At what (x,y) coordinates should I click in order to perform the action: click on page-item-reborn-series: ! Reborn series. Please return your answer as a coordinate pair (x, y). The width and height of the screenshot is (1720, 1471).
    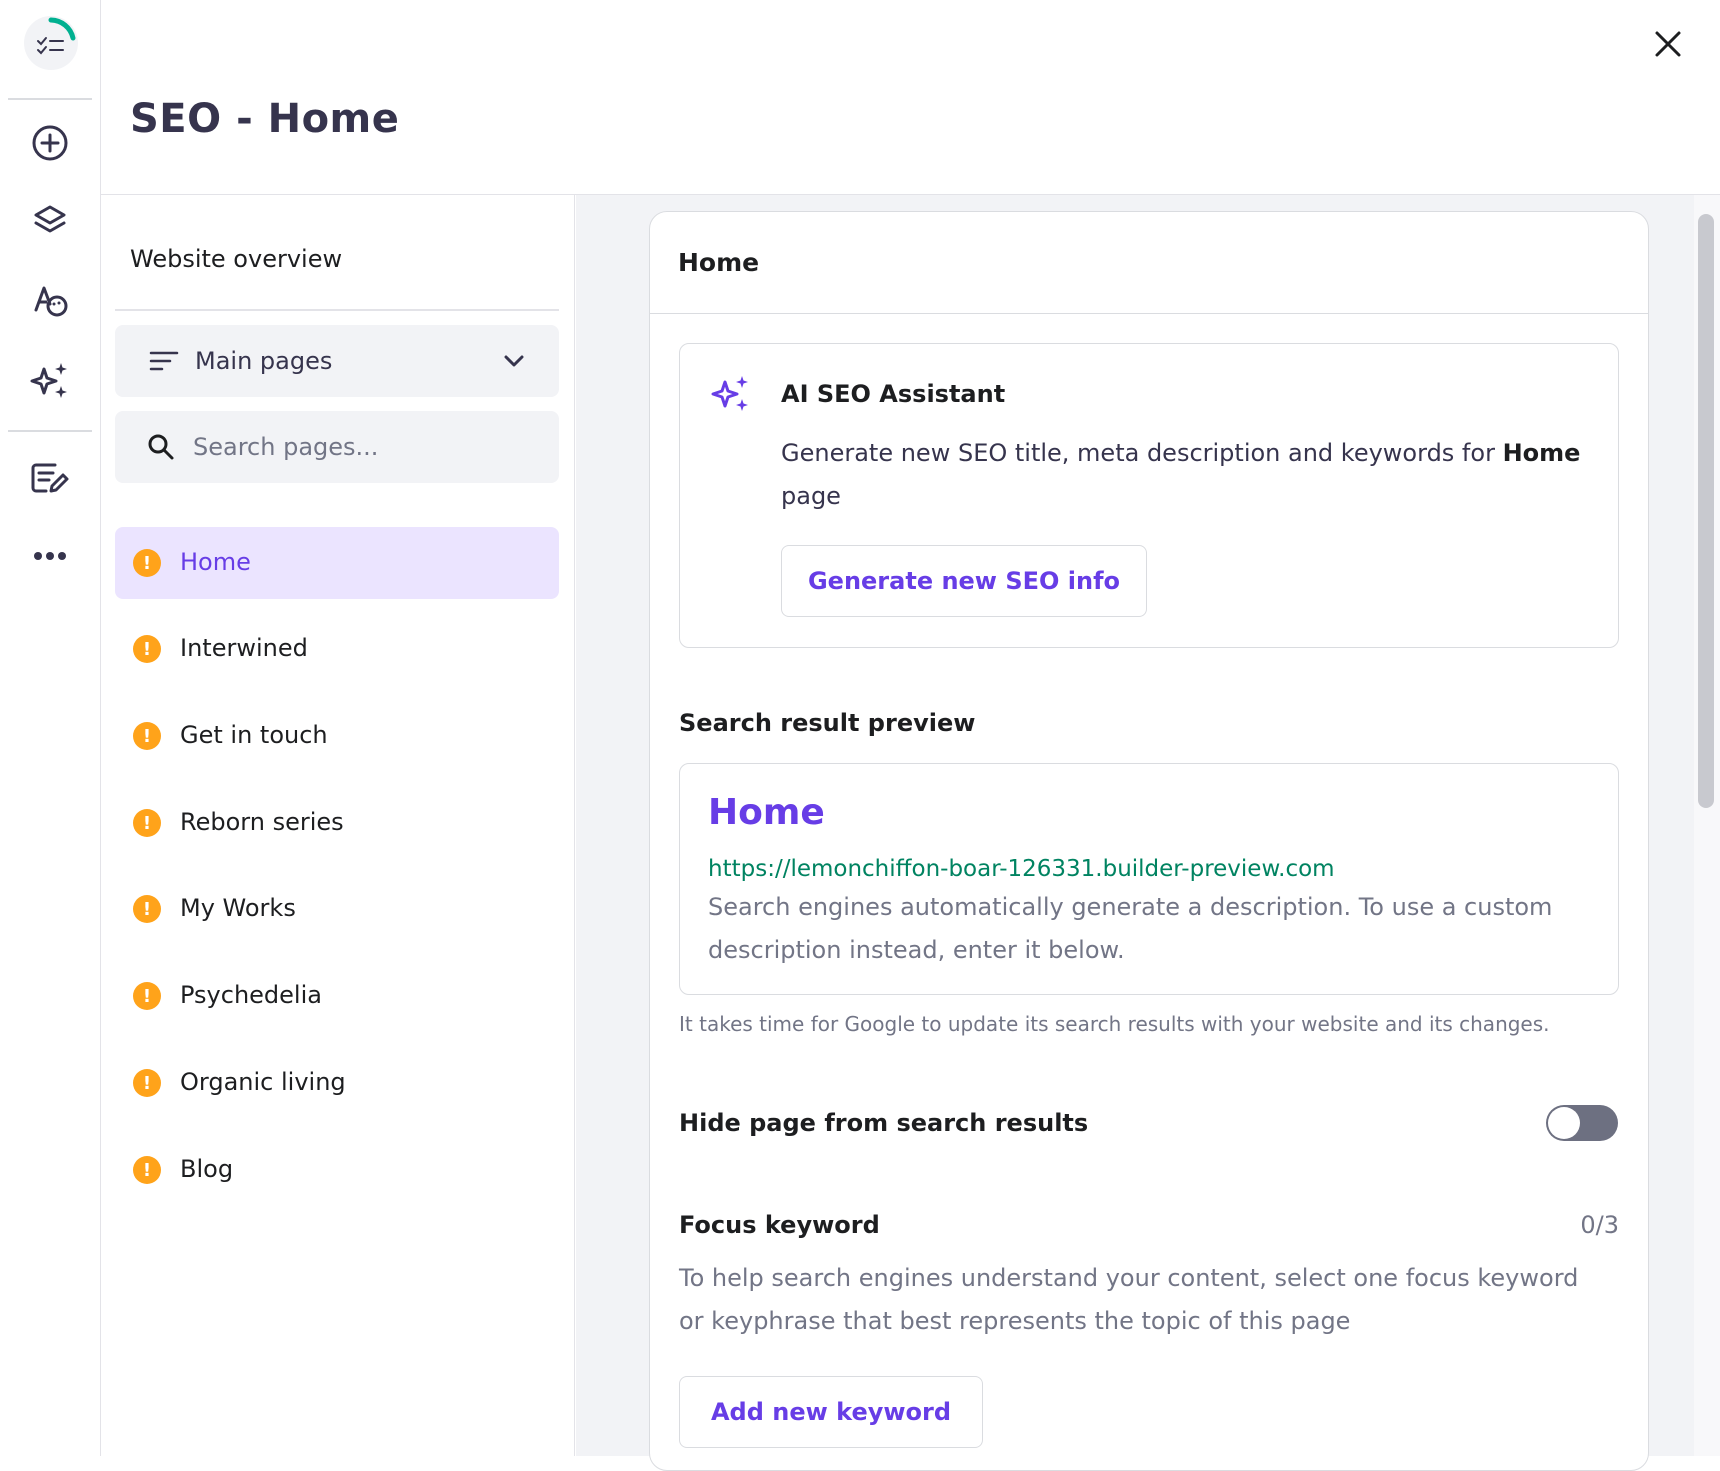
    Looking at the image, I should click on (337, 823).